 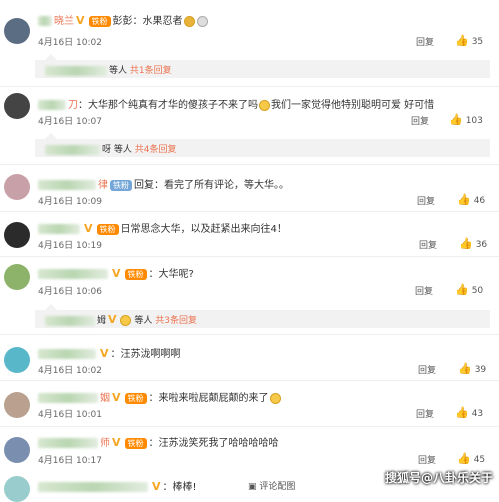 I want to click on like-button: 👍 39, so click(x=472, y=368).